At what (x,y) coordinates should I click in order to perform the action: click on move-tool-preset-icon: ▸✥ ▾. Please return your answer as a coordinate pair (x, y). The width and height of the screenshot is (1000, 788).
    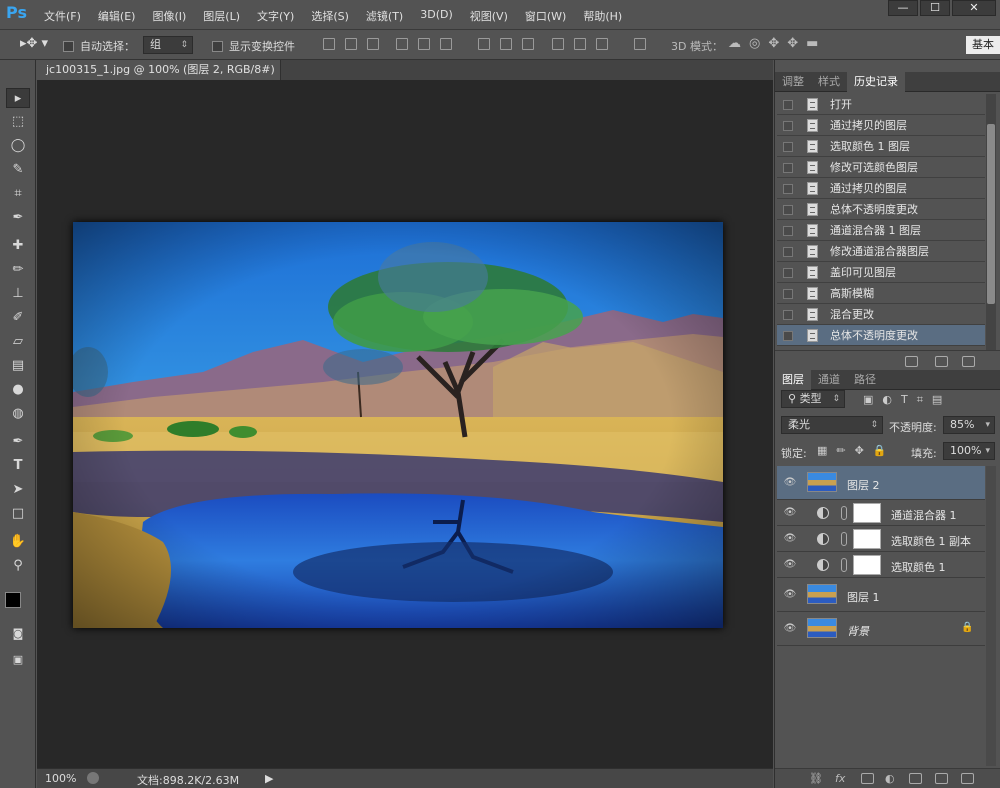
    Looking at the image, I should click on (34, 43).